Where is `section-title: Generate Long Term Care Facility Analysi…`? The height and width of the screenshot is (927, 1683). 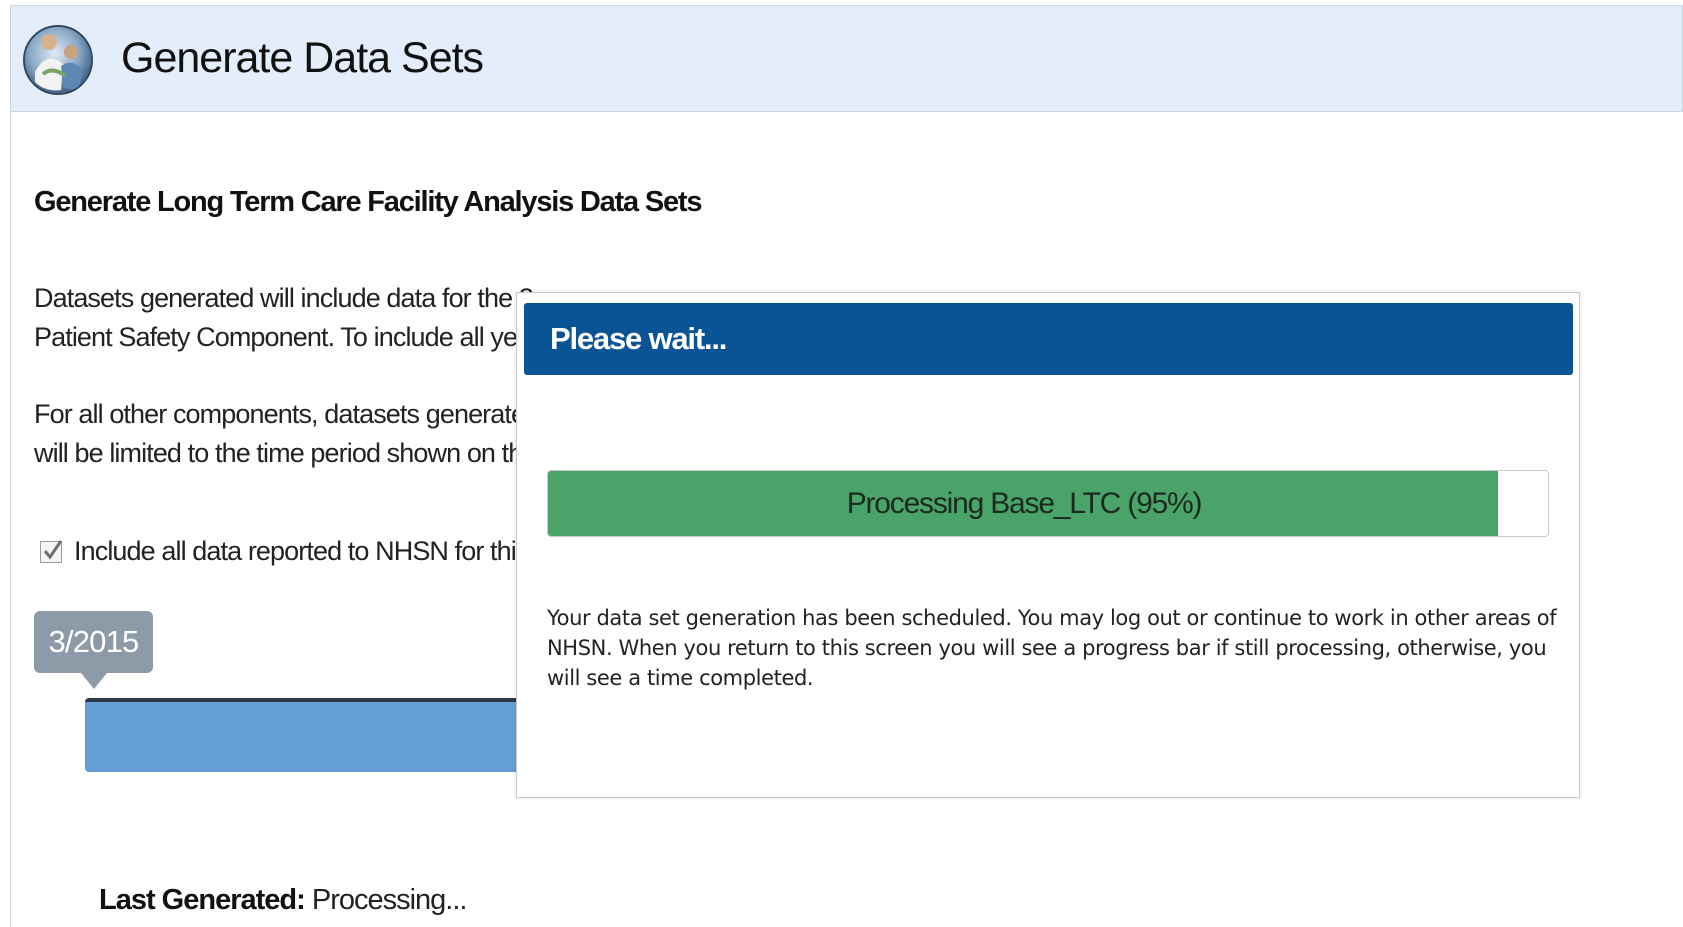
section-title: Generate Long Term Care Facility Analysi… is located at coordinates (368, 202).